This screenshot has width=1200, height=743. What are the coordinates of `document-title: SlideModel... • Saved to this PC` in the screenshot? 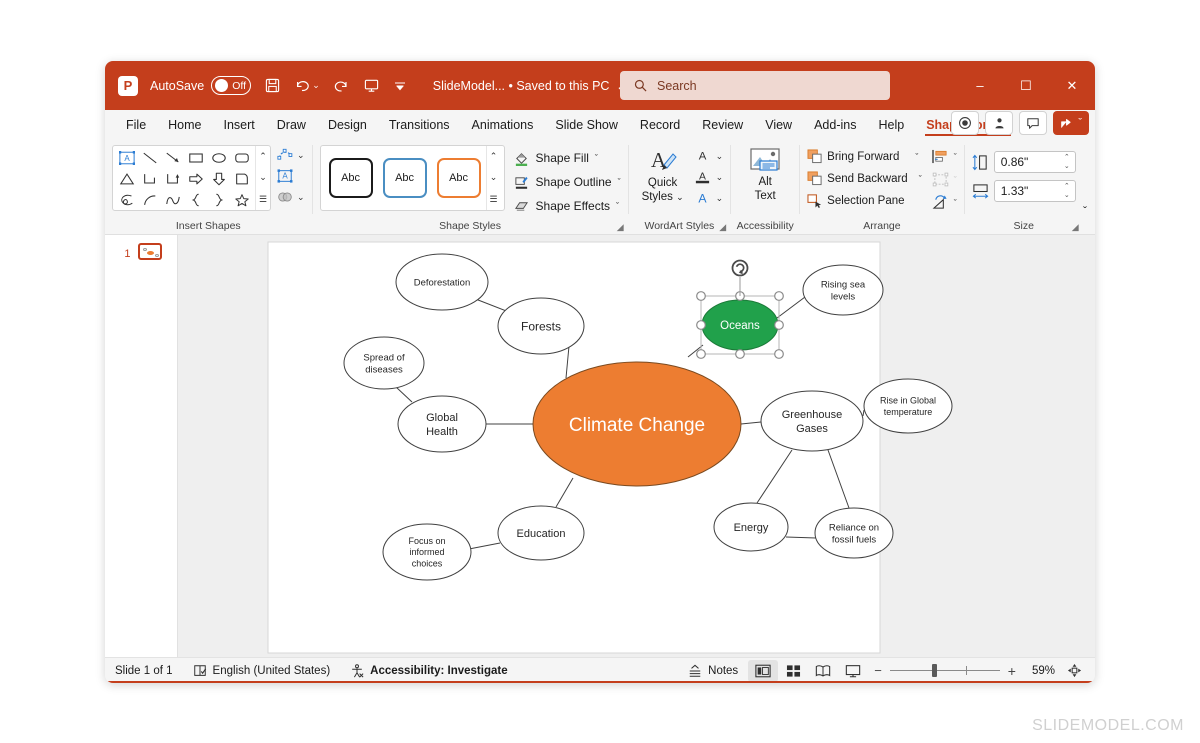 It's located at (521, 86).